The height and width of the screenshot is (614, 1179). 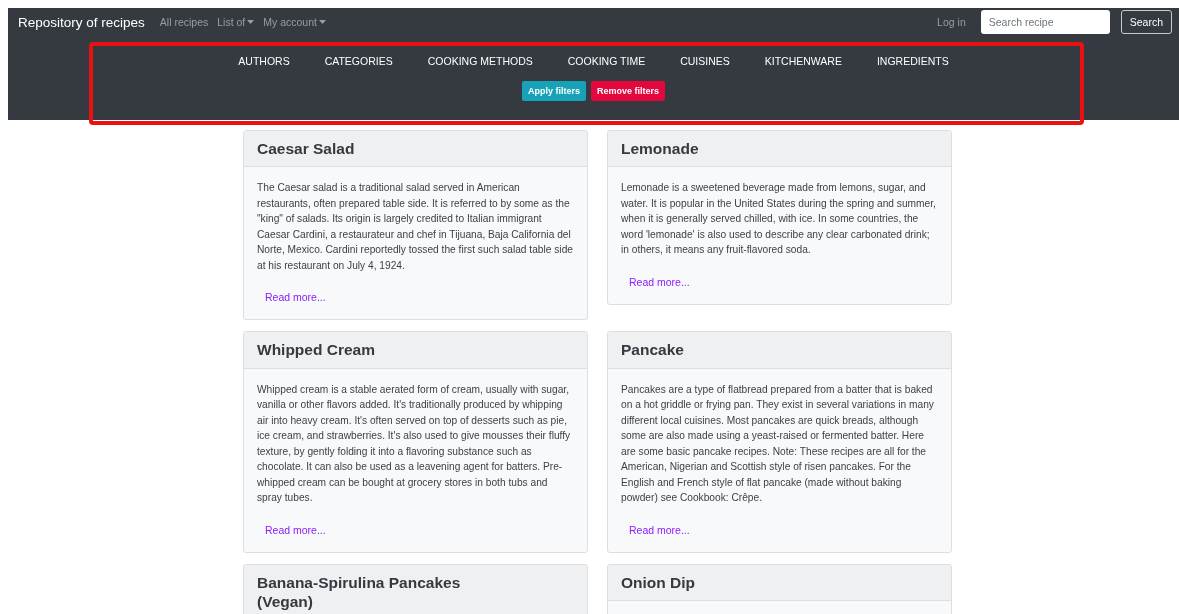 I want to click on filter-category-link: COOKING METHODS, so click(x=480, y=61).